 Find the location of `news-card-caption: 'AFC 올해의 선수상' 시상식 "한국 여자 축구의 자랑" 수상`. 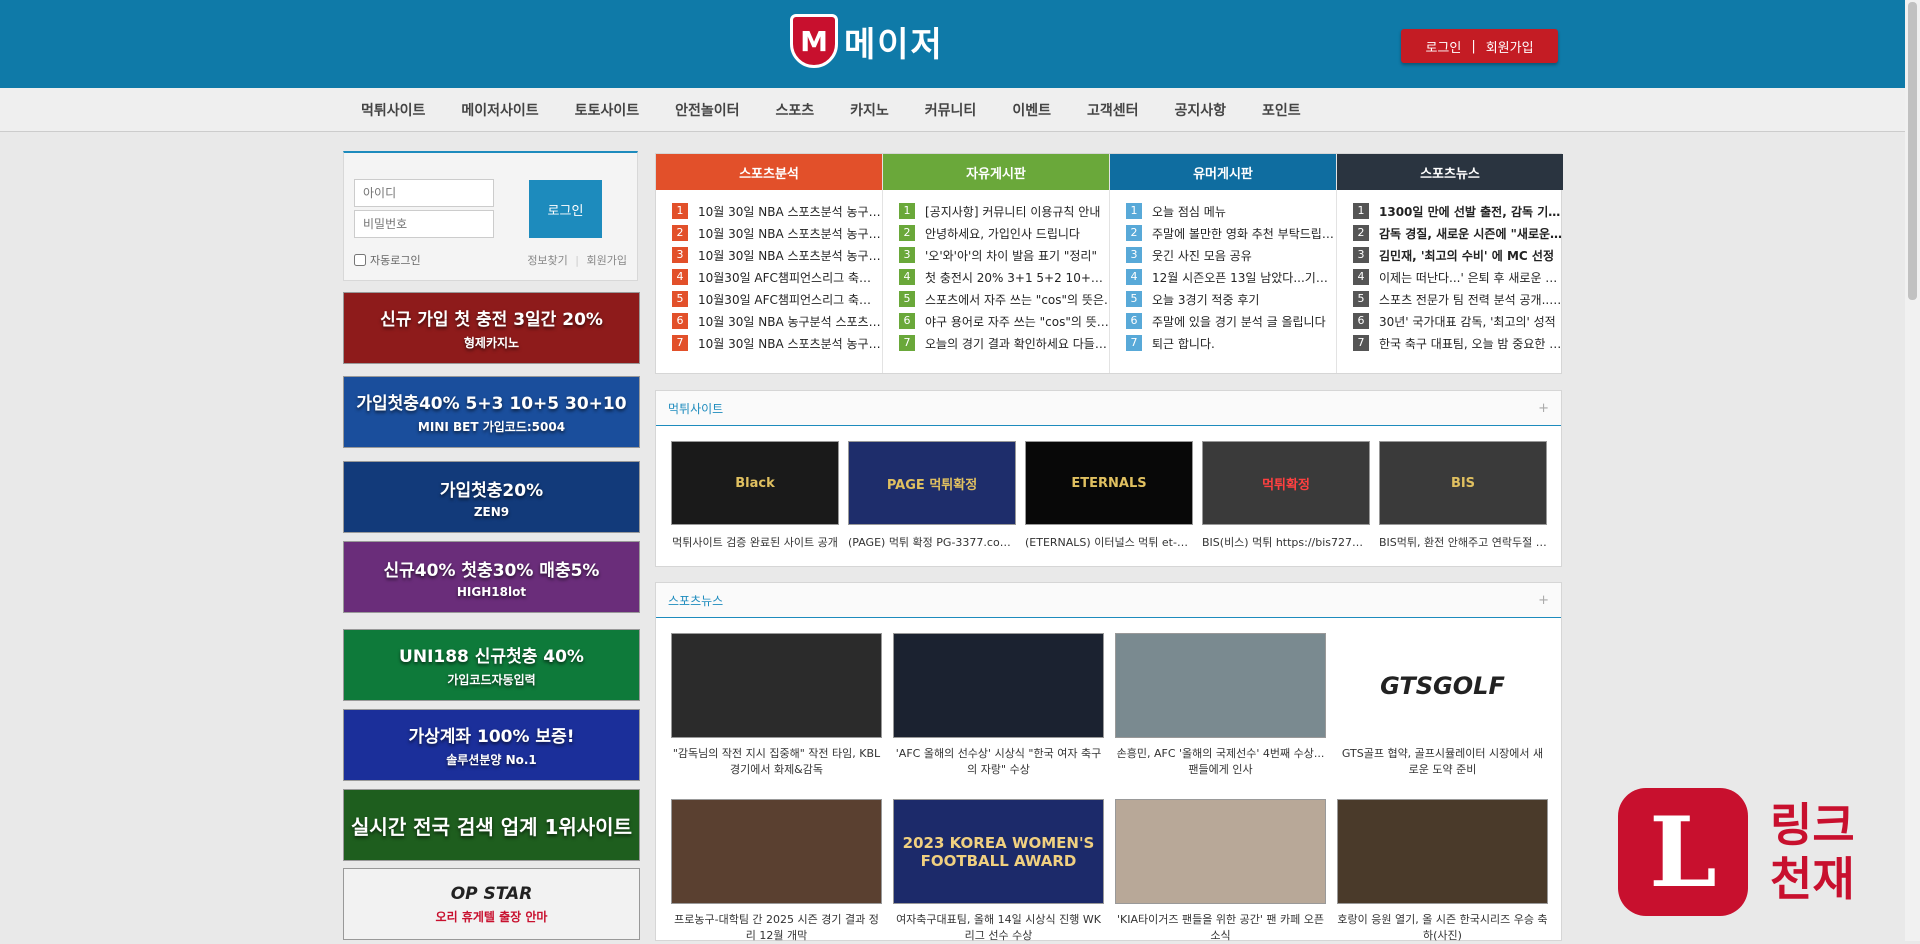

news-card-caption: 'AFC 올해의 선수상' 시상식 "한국 여자 축구의 자랑" 수상 is located at coordinates (998, 762).